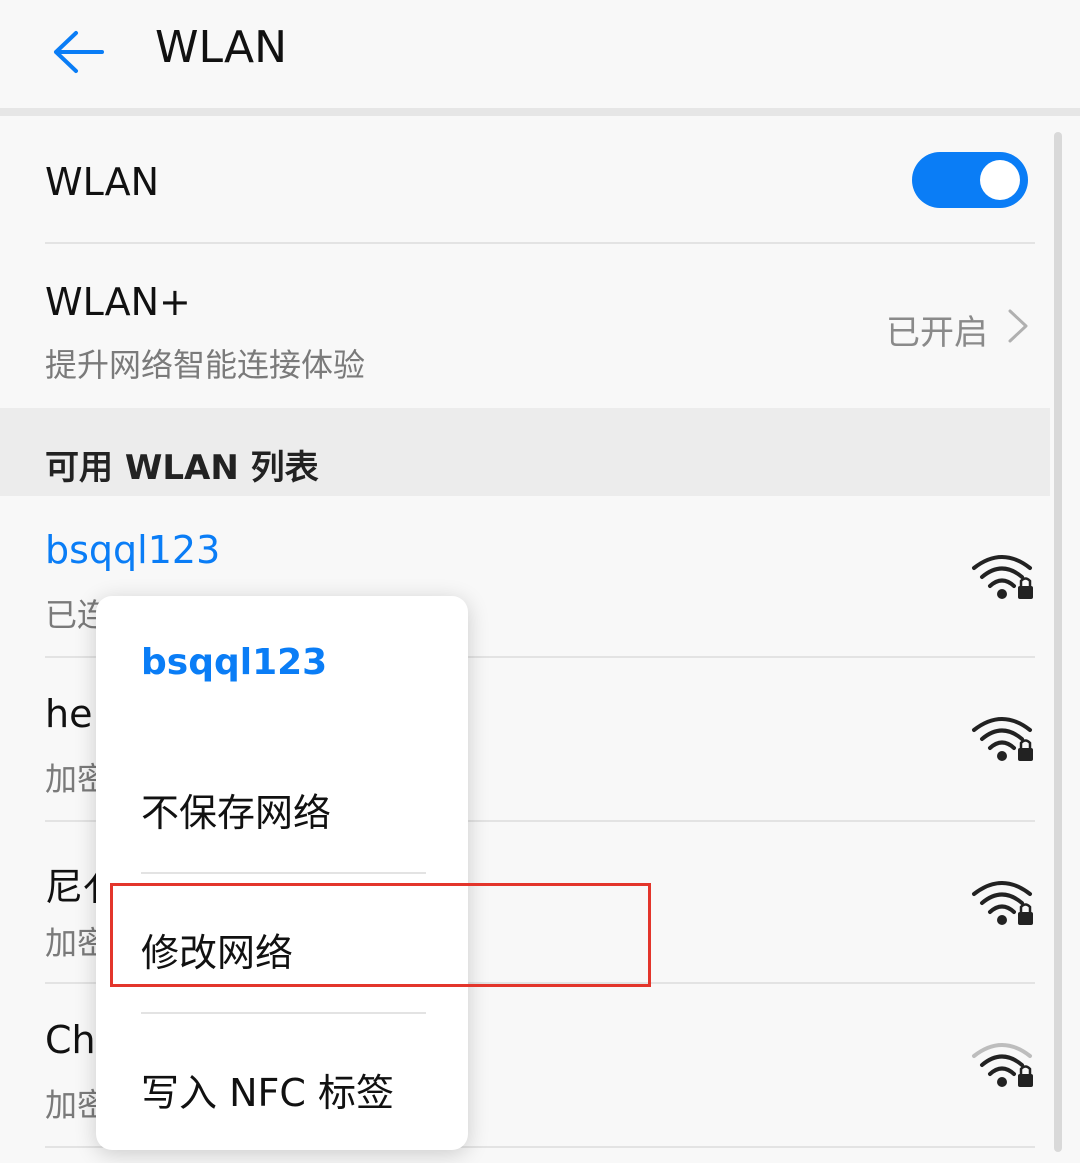 The image size is (1080, 1163). Describe the element at coordinates (380, 935) in the screenshot. I see `highlight-annotation-box` at that location.